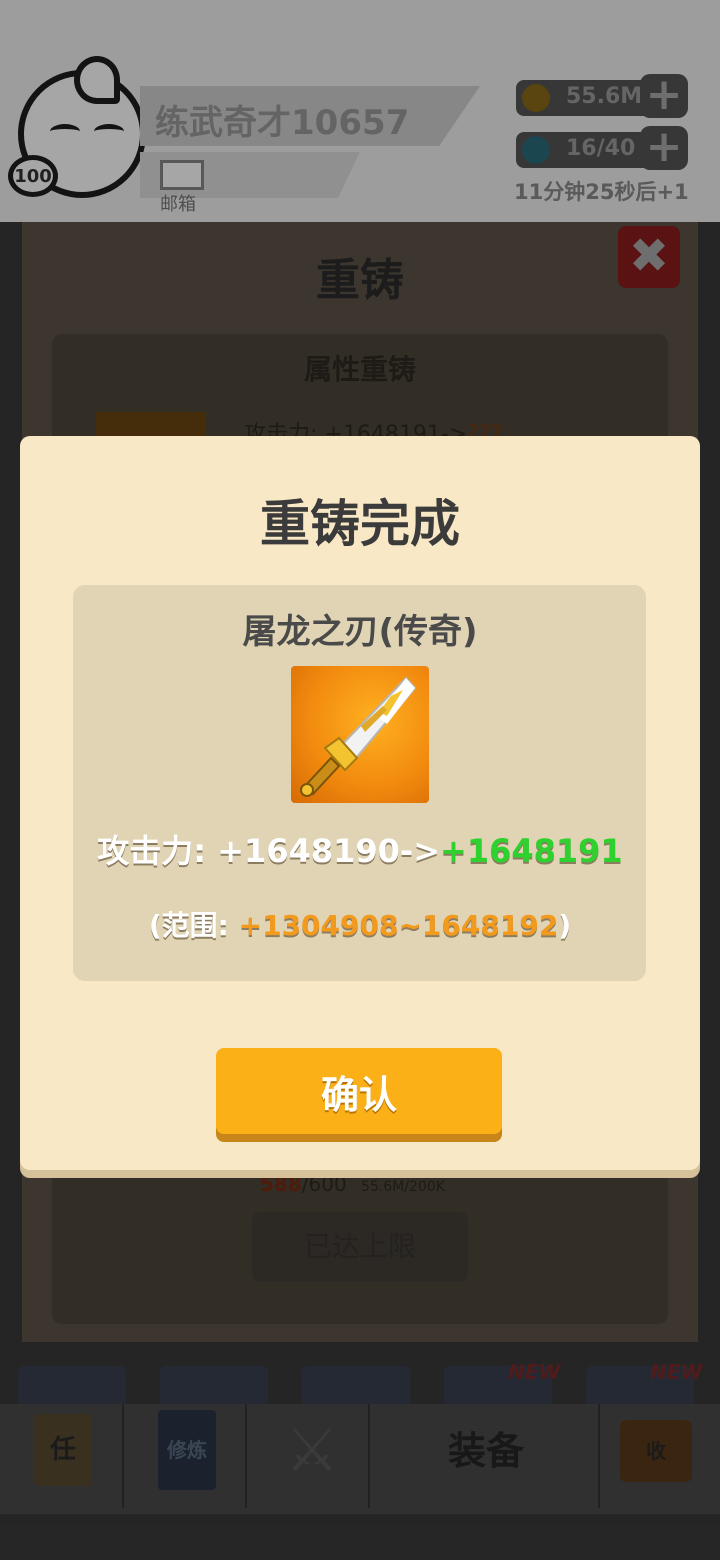 This screenshot has width=720, height=1560. What do you see at coordinates (360, 524) in the screenshot?
I see `dialog-title: 重铸完成` at bounding box center [360, 524].